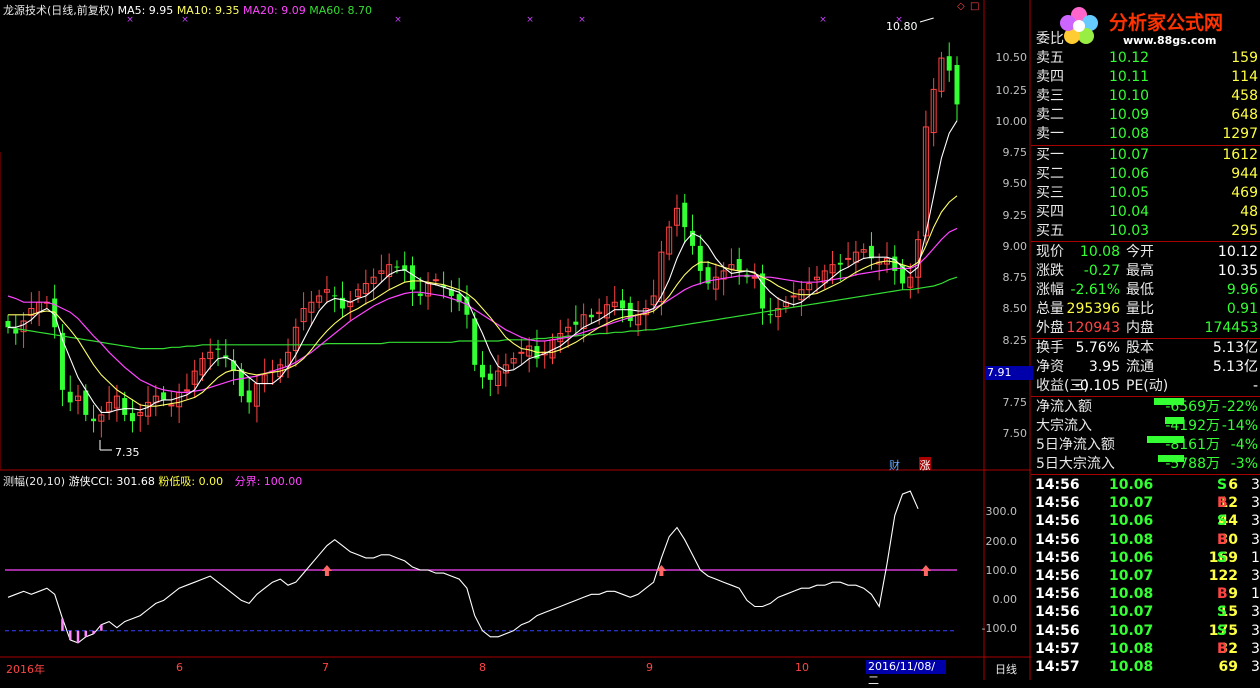 The image size is (1260, 688). I want to click on quote-label: 涨跌, so click(1050, 271).